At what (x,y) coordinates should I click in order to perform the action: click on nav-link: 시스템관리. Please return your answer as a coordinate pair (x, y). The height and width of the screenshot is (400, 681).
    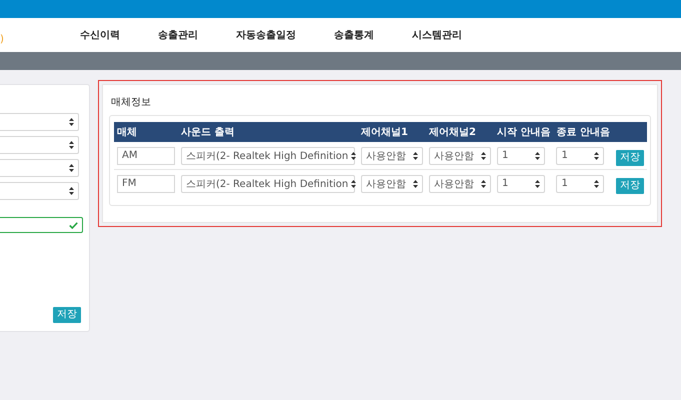
    Looking at the image, I should click on (437, 35).